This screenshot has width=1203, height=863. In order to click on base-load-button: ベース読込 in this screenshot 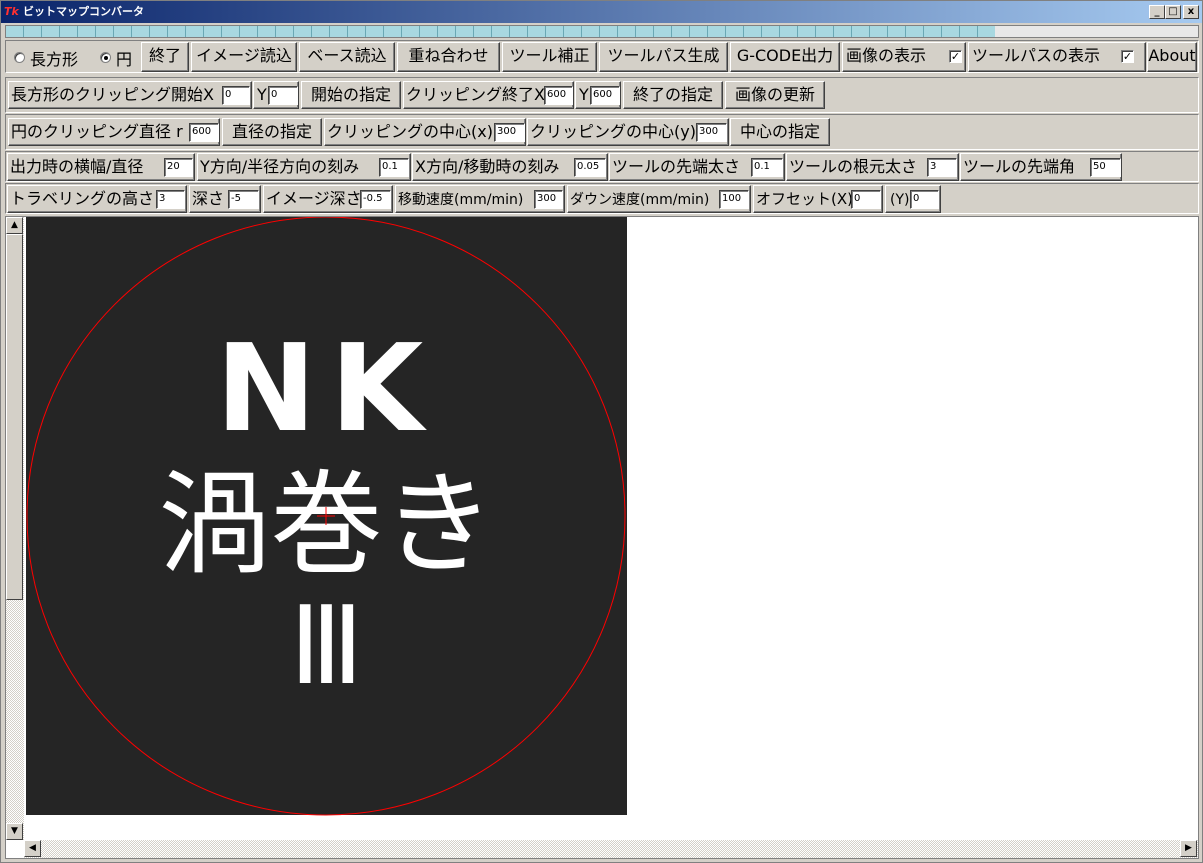, I will do `click(347, 57)`.